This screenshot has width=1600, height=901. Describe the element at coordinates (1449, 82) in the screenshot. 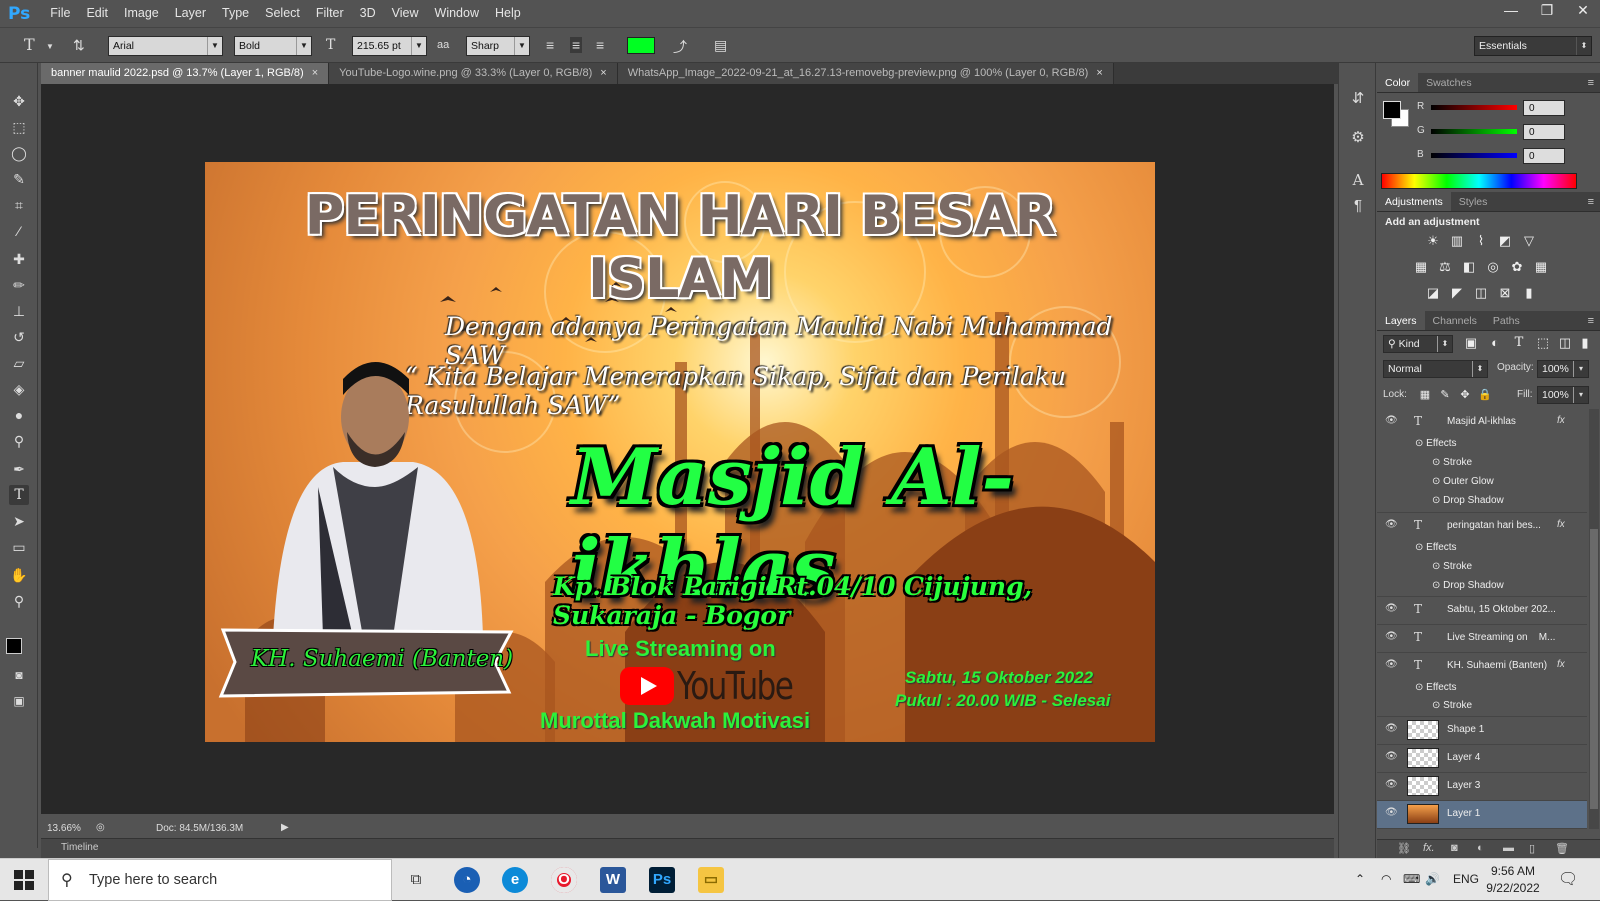

I see `tab-swatches: Swatches` at that location.